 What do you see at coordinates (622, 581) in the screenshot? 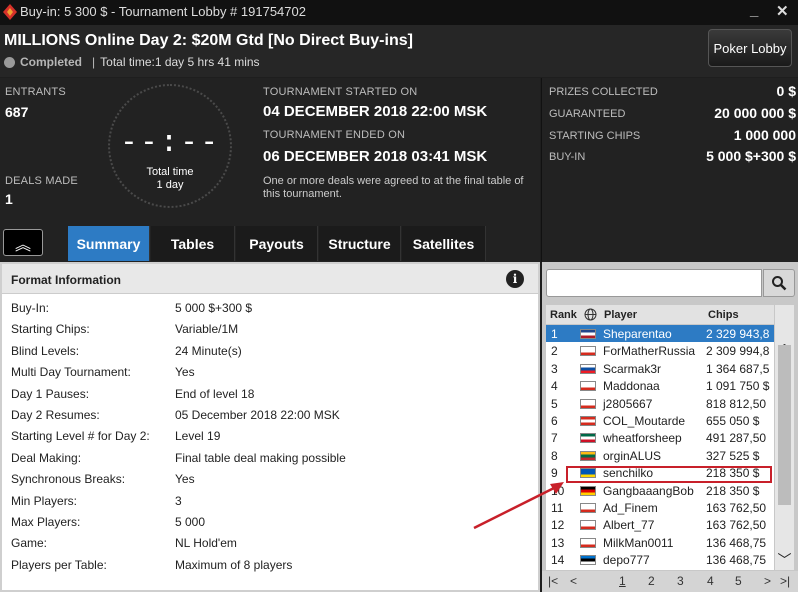
I see `page-1-link: 1` at bounding box center [622, 581].